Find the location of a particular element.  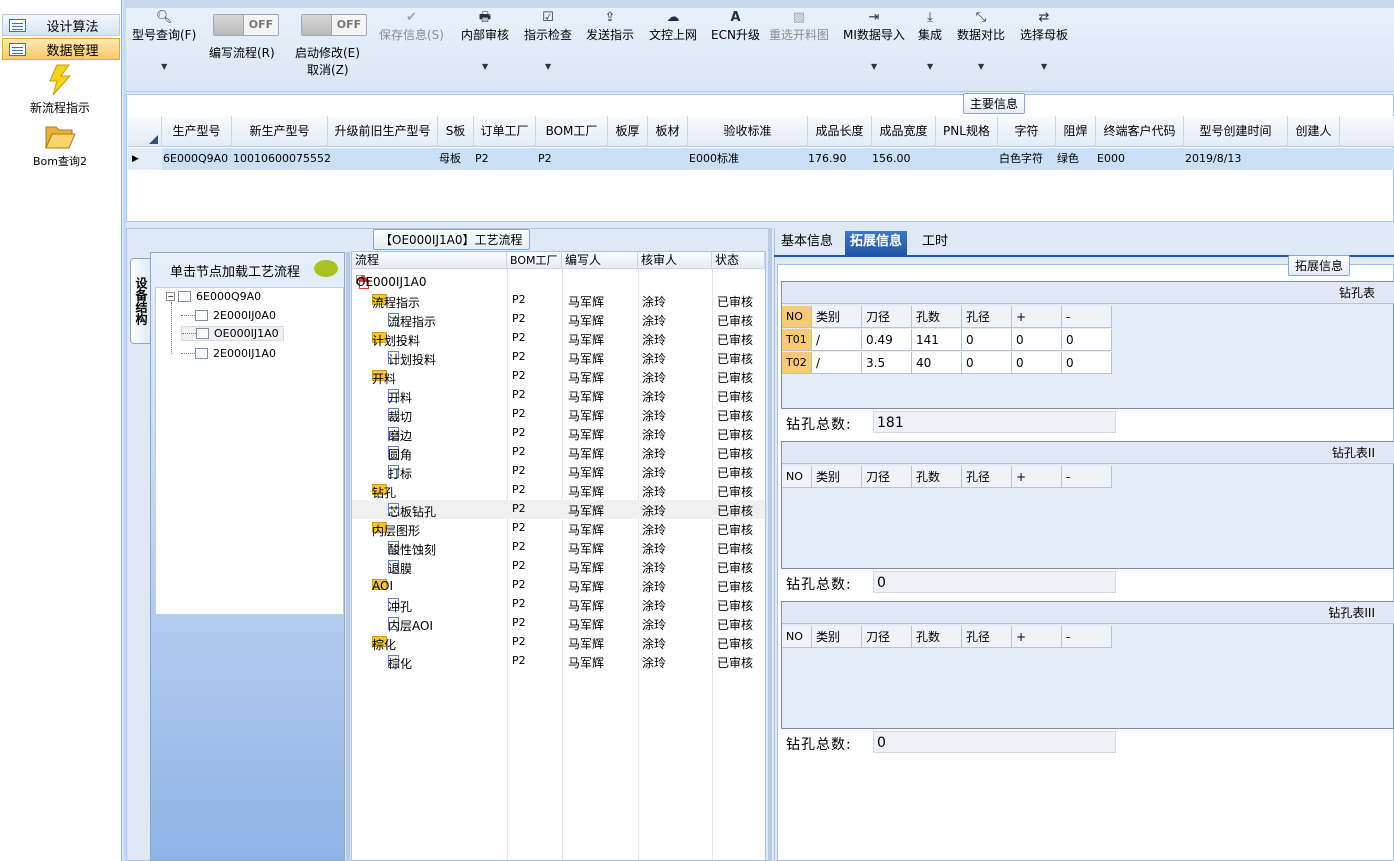

cell-acceptance-standard: E000标准 is located at coordinates (714, 159).